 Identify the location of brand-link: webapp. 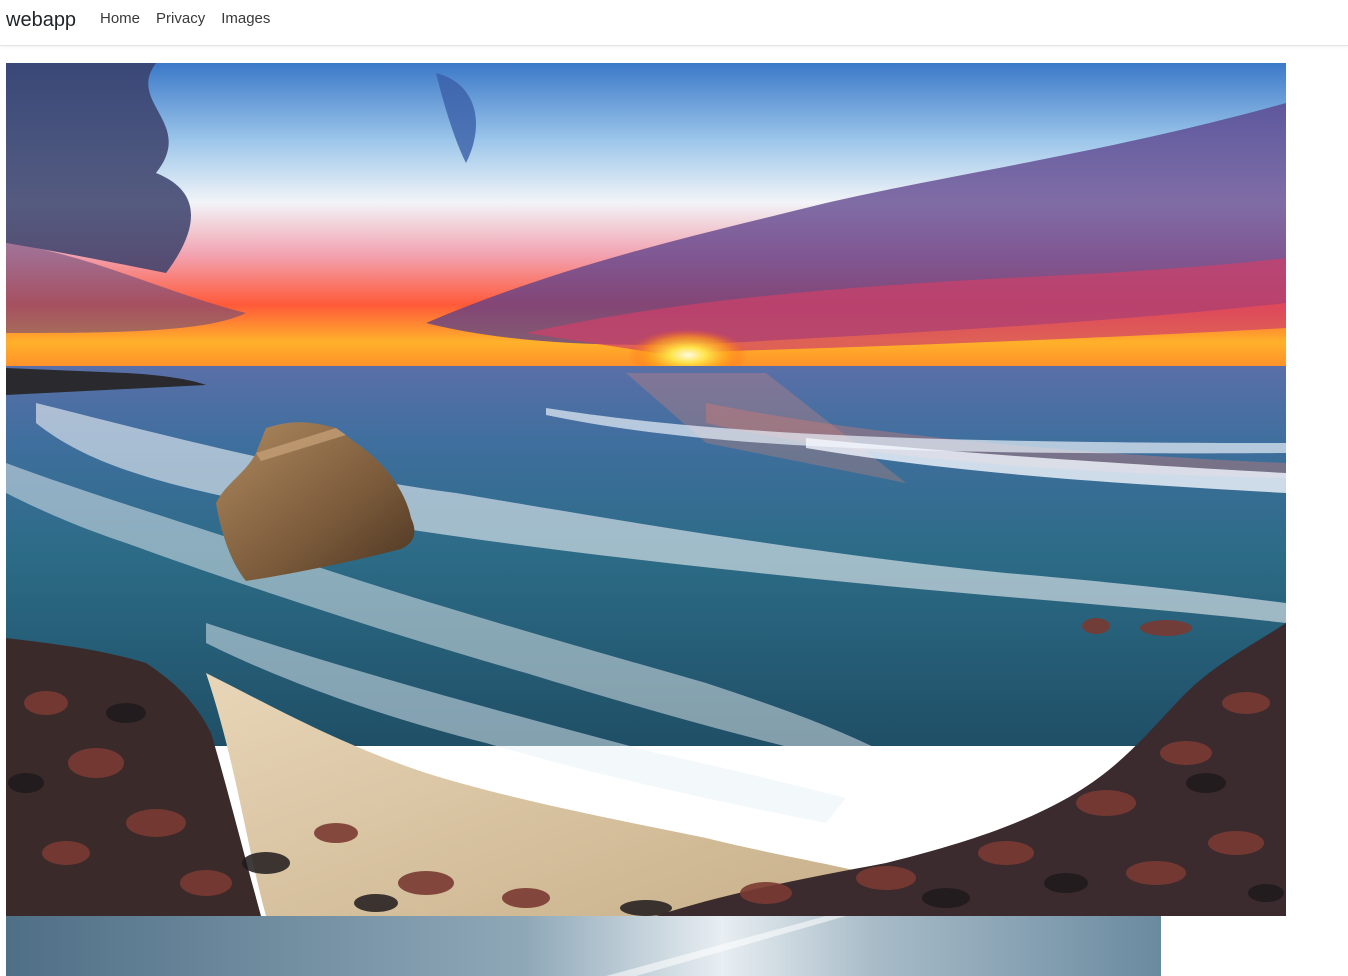
(41, 20).